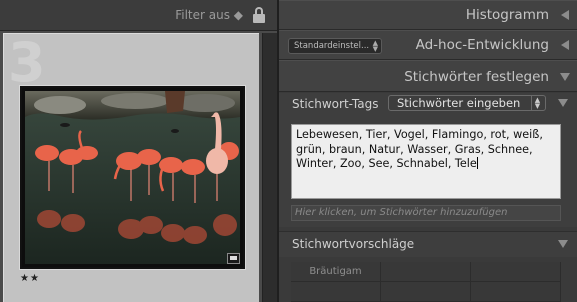 Image resolution: width=577 pixels, height=302 pixels. Describe the element at coordinates (336, 272) in the screenshot. I see `suggestion-item: Bräutigam` at that location.